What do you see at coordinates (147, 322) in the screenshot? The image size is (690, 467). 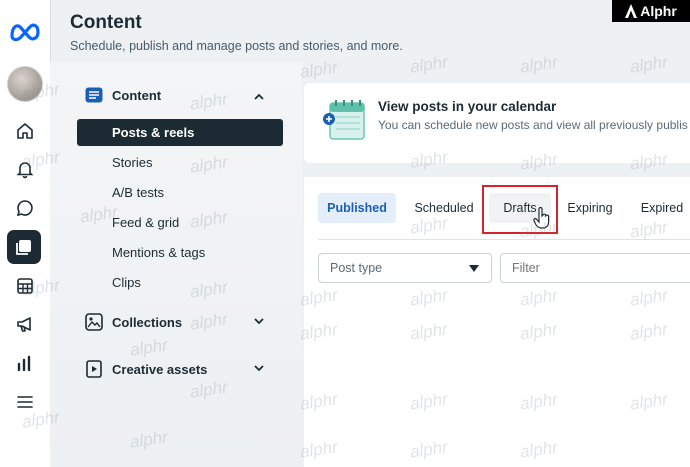 I see `nav-collections-label: Collections` at bounding box center [147, 322].